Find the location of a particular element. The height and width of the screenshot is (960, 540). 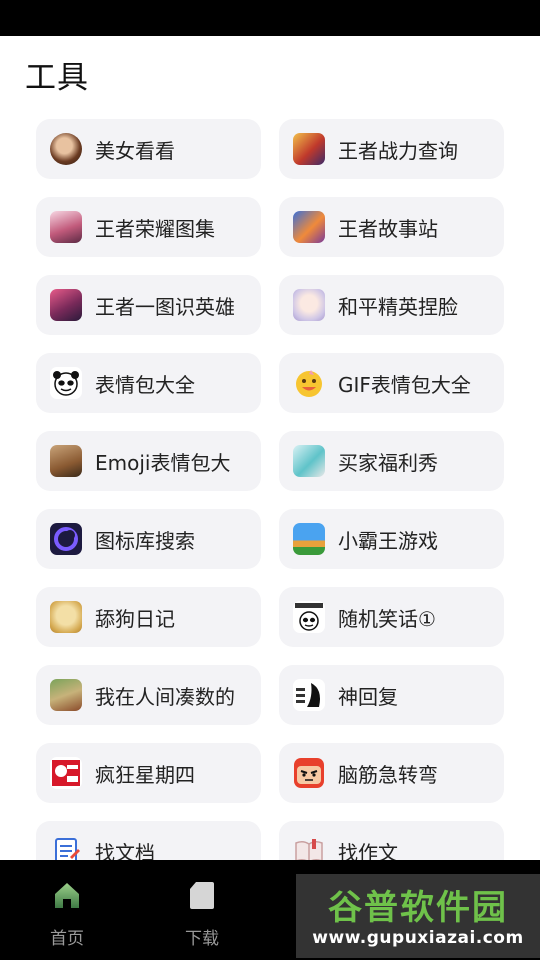

kfc-icon is located at coordinates (66, 773).